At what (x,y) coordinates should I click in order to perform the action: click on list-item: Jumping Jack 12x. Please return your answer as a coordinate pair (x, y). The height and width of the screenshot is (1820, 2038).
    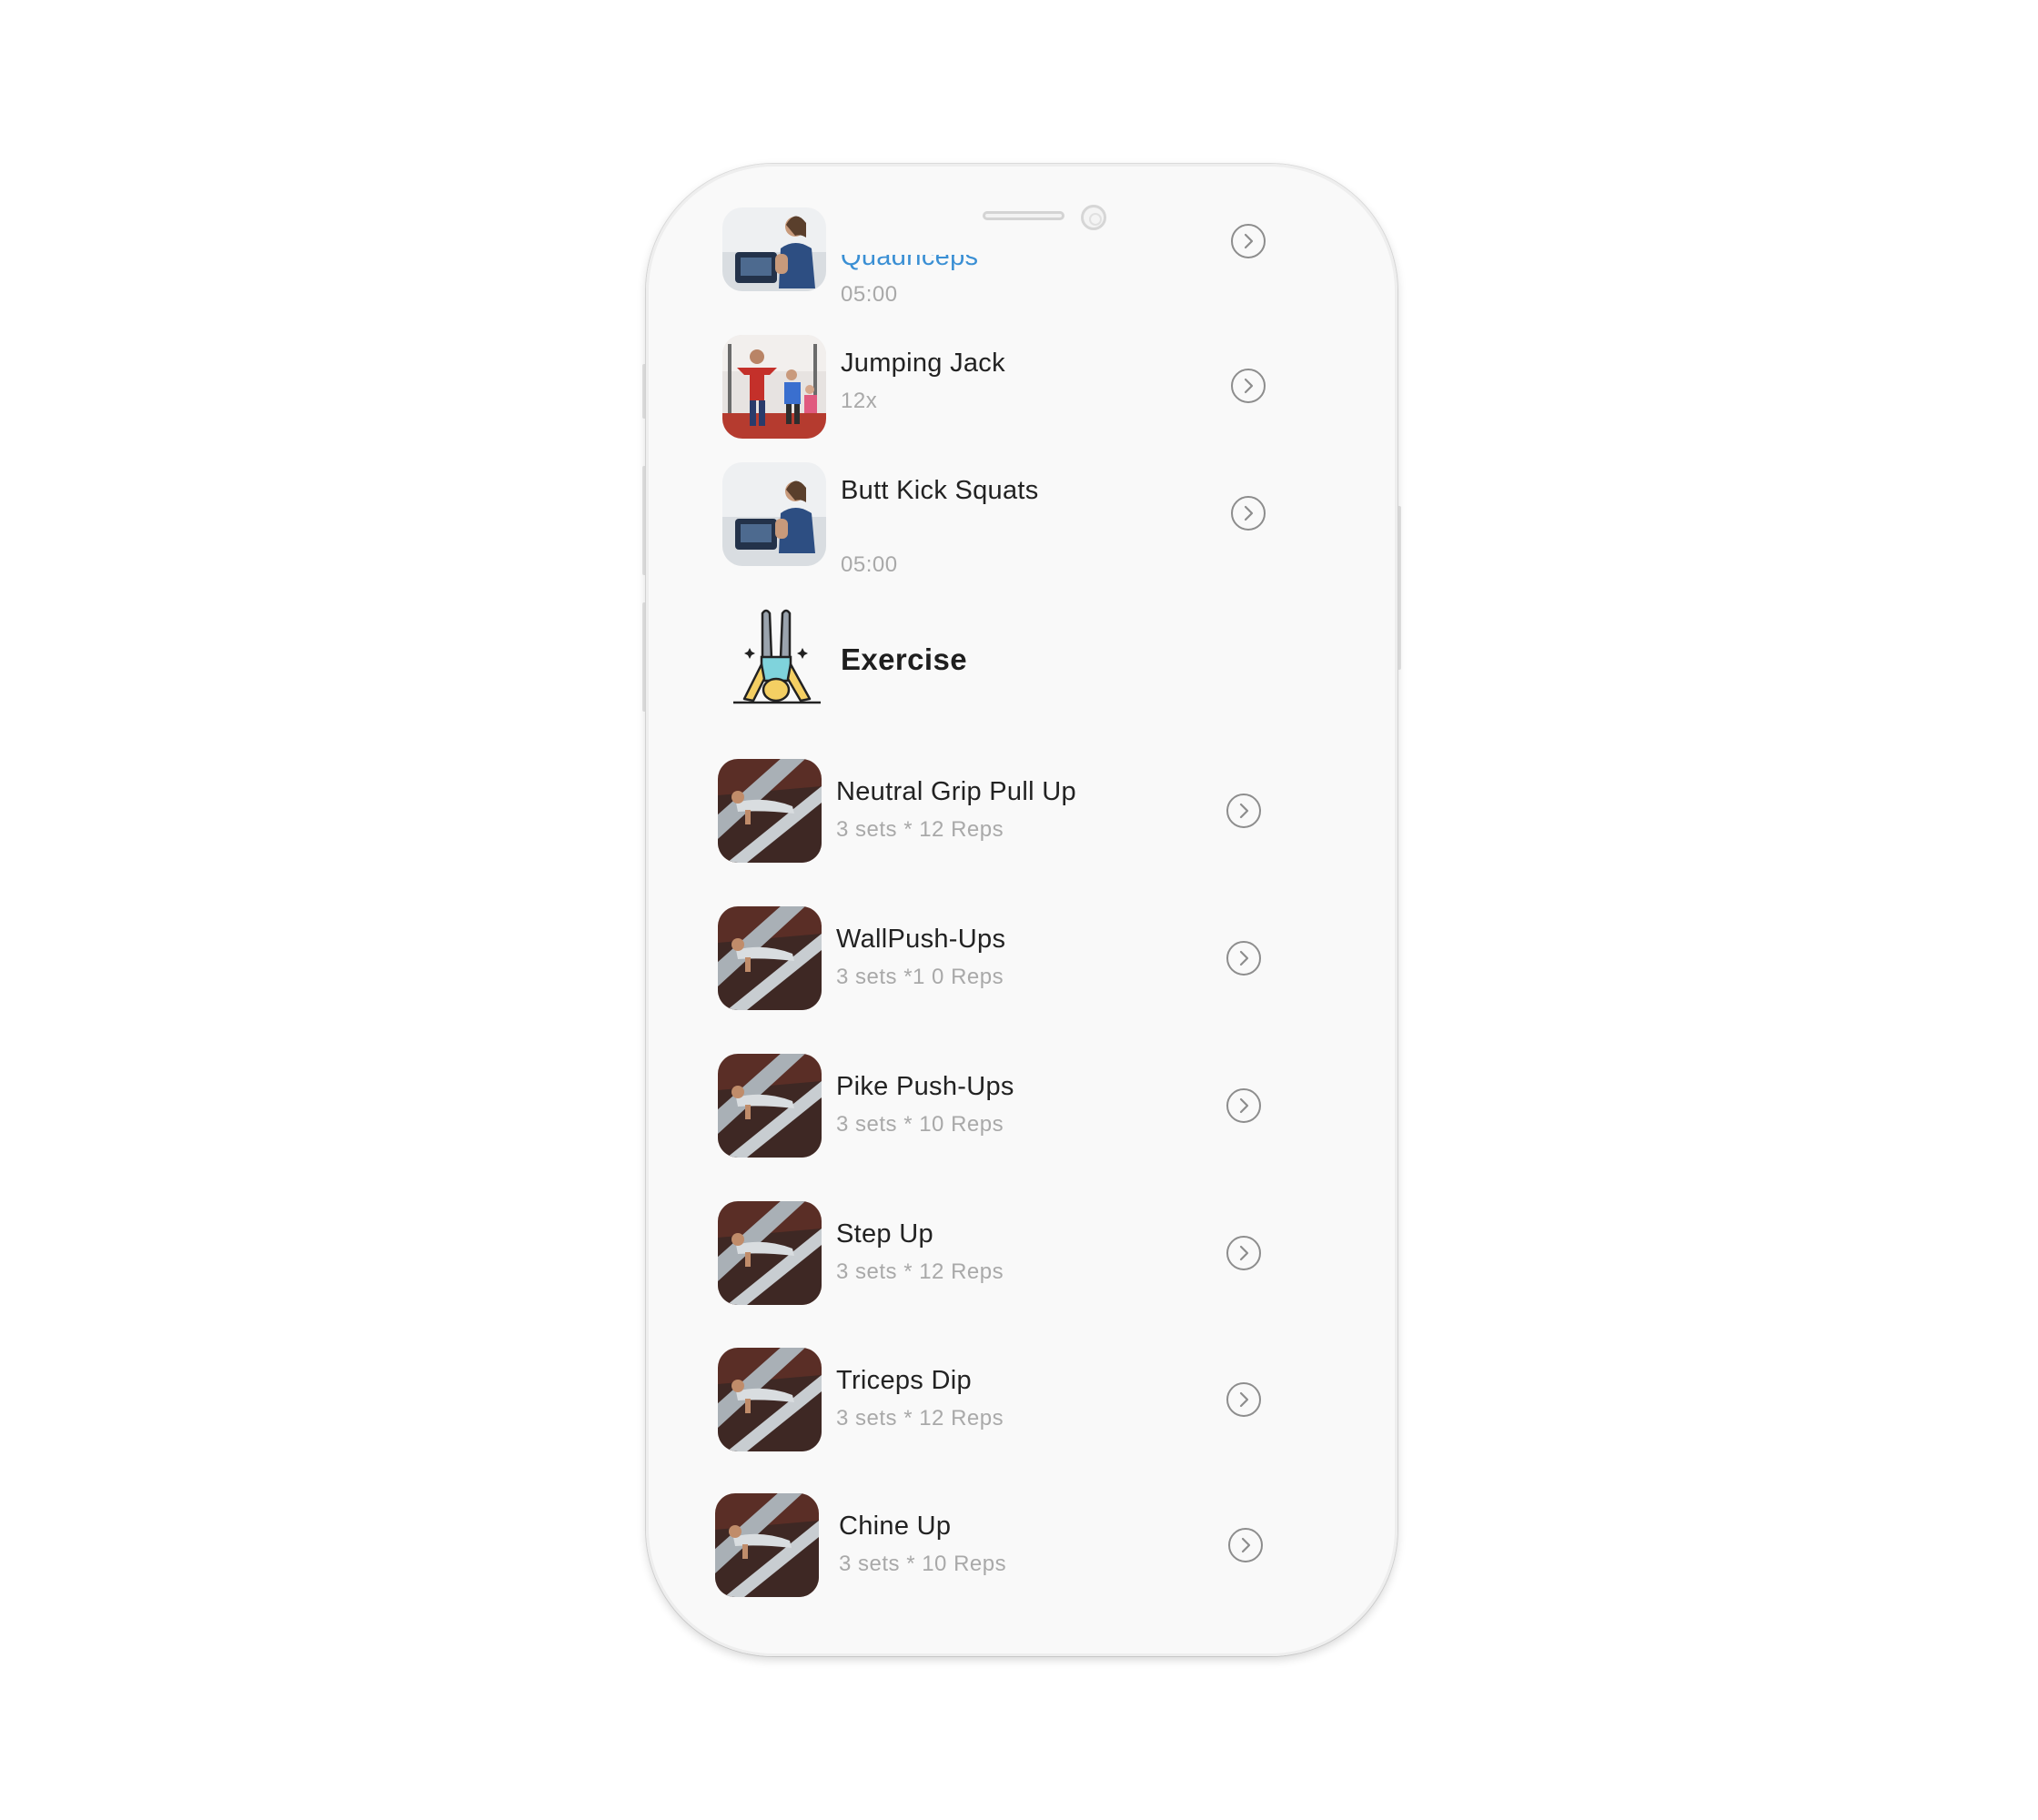
    Looking at the image, I should click on (1022, 391).